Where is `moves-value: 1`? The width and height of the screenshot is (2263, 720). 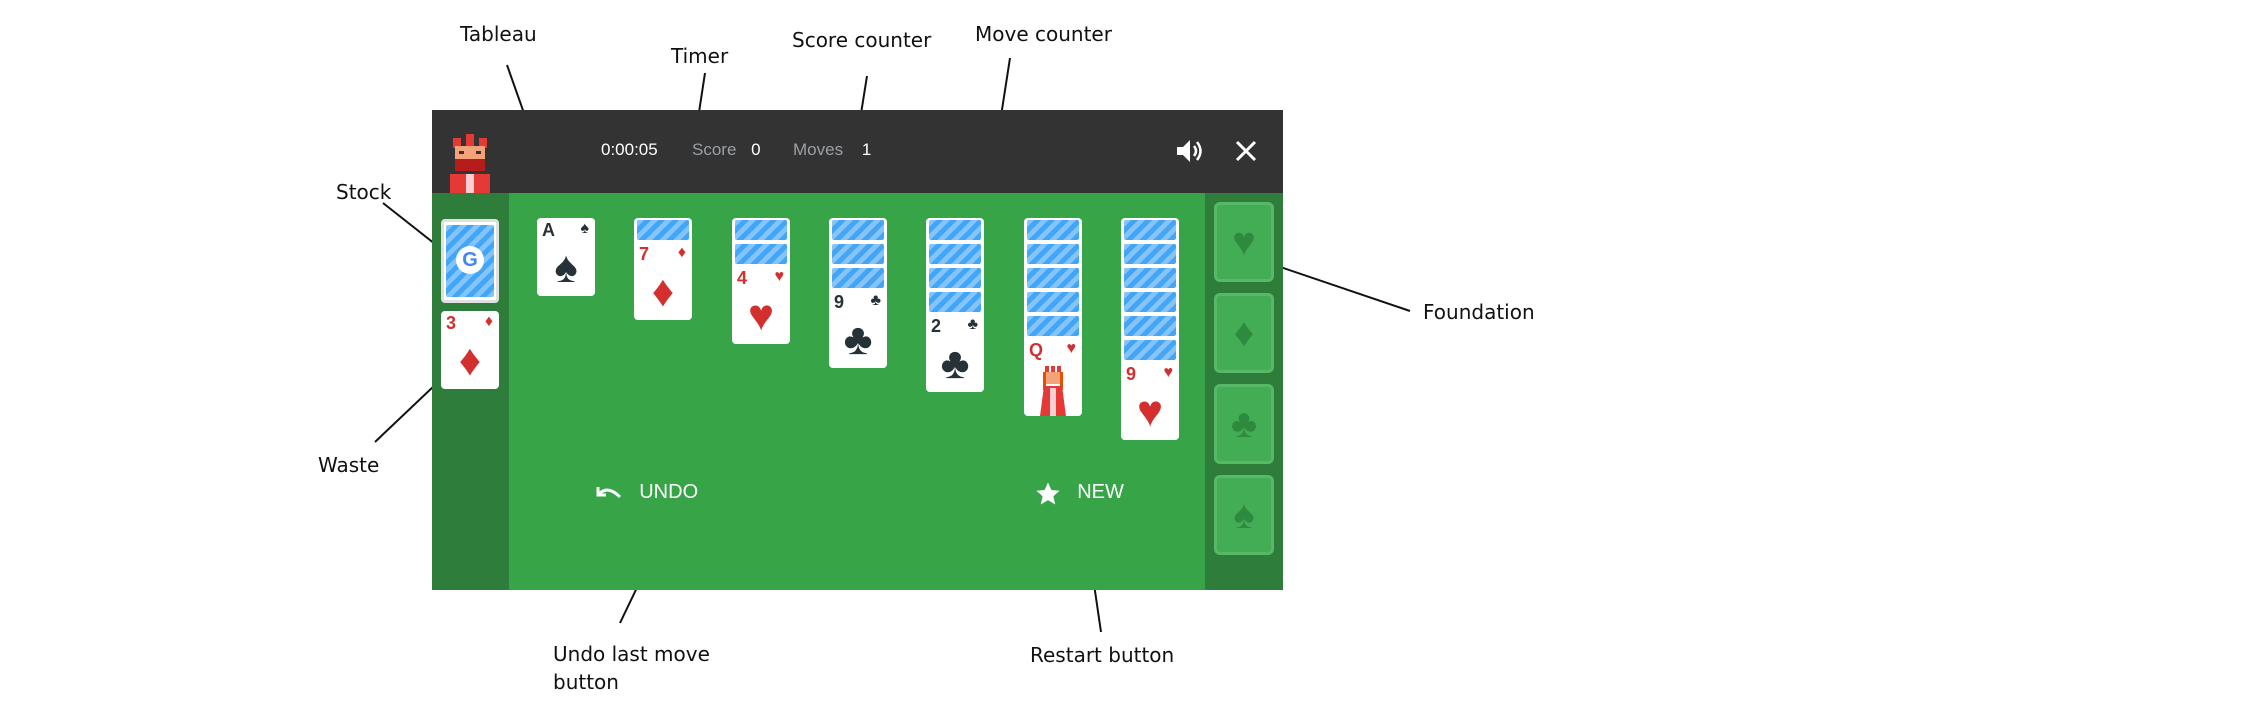
moves-value: 1 is located at coordinates (866, 149).